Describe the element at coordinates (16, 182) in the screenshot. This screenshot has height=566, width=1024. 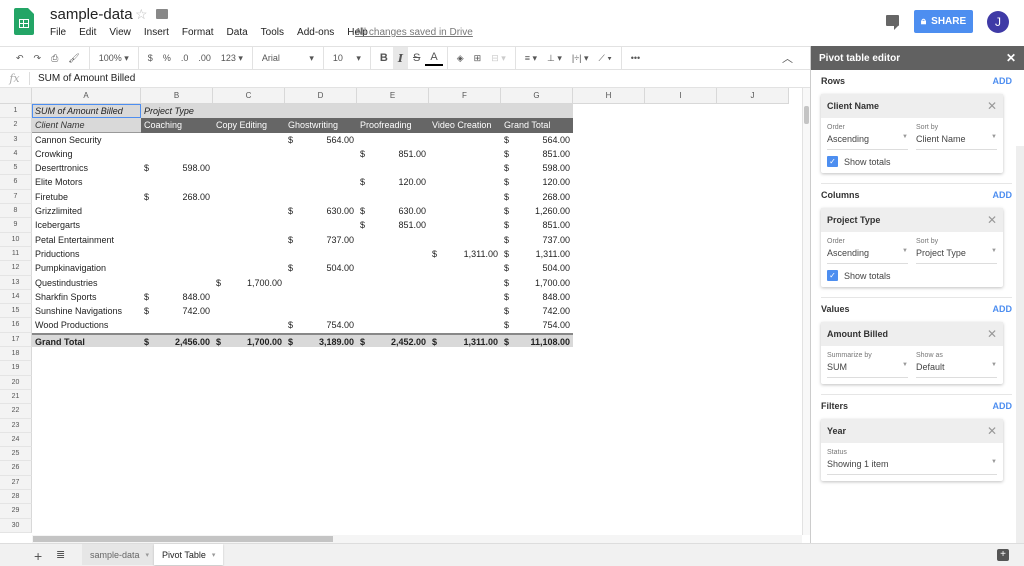
I see `row-header: 6` at that location.